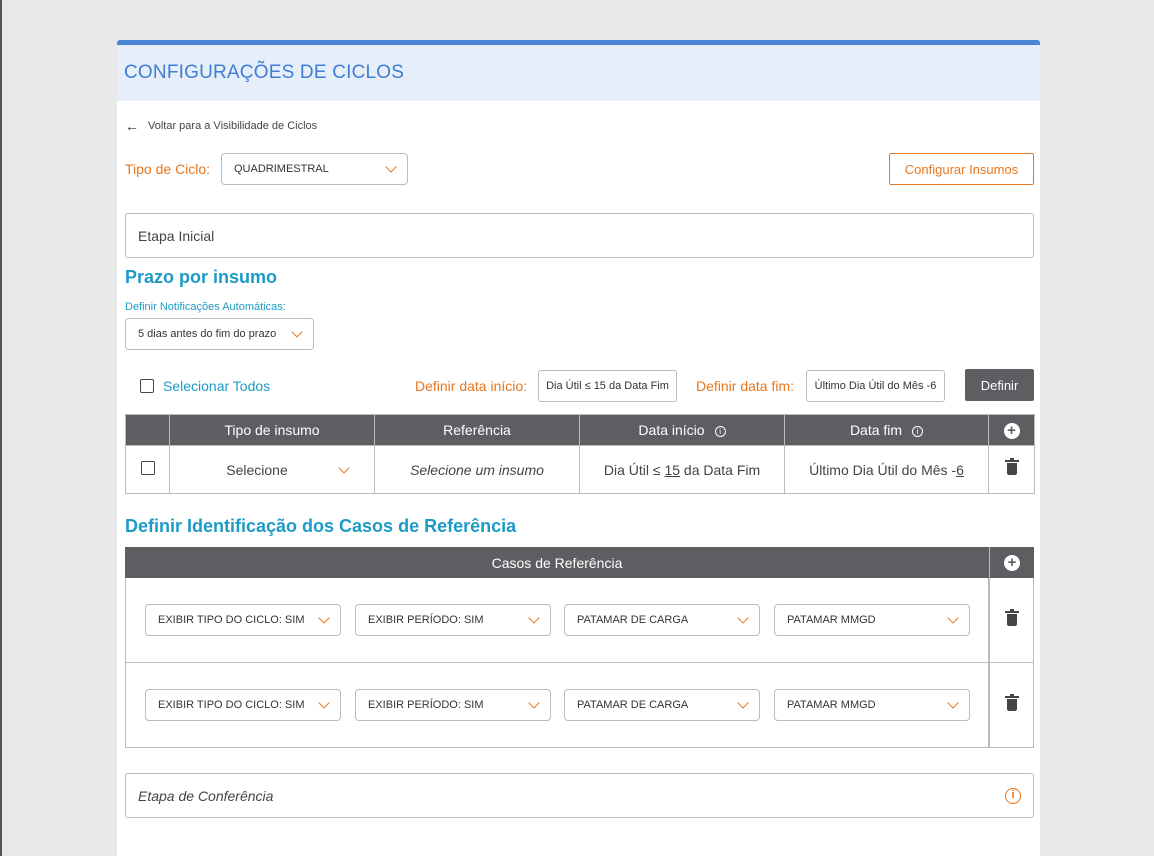 The width and height of the screenshot is (1154, 856). Describe the element at coordinates (875, 386) in the screenshot. I see `end-date-input: Último Dia Útil do Mês -6` at that location.